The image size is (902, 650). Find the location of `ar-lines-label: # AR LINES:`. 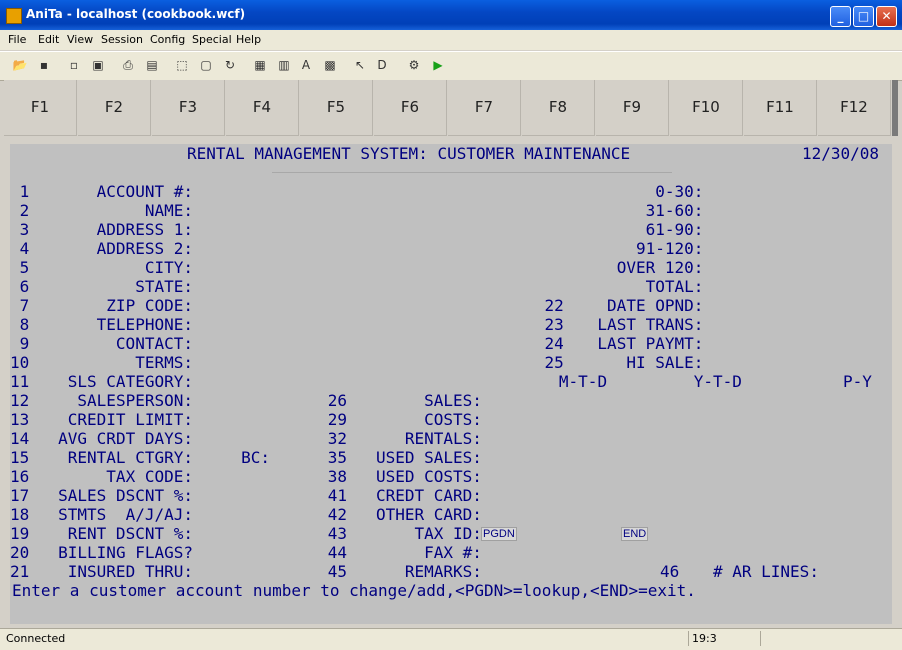

ar-lines-label: # AR LINES: is located at coordinates (765, 571).